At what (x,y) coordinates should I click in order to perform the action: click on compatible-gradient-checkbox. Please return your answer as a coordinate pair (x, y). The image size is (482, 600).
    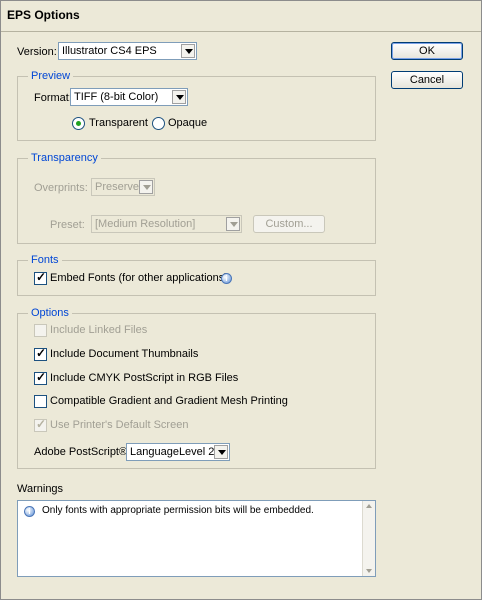
    Looking at the image, I should click on (40, 401).